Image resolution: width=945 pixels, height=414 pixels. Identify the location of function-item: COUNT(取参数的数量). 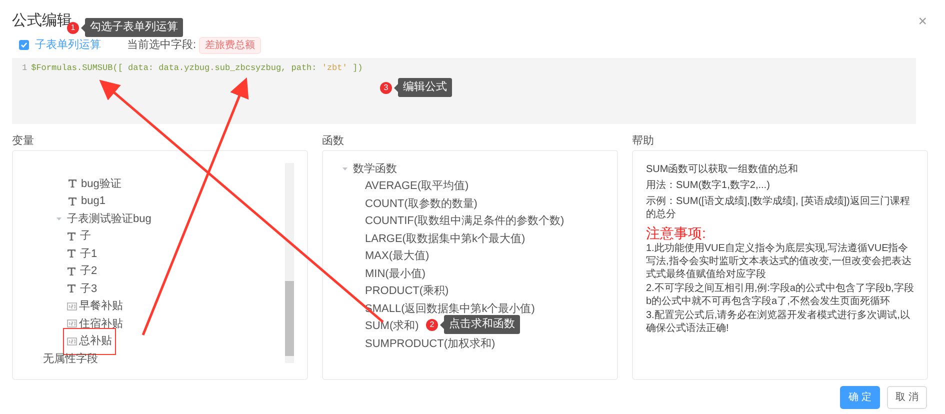
(421, 204).